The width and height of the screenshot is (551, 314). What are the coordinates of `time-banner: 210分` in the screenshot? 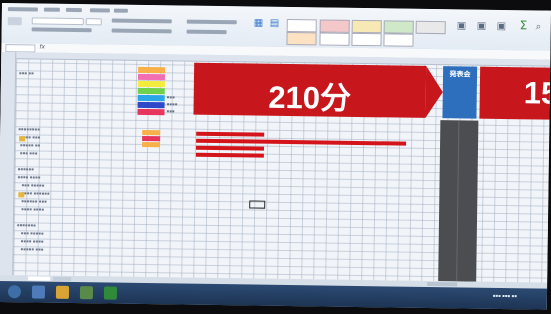 It's located at (310, 90).